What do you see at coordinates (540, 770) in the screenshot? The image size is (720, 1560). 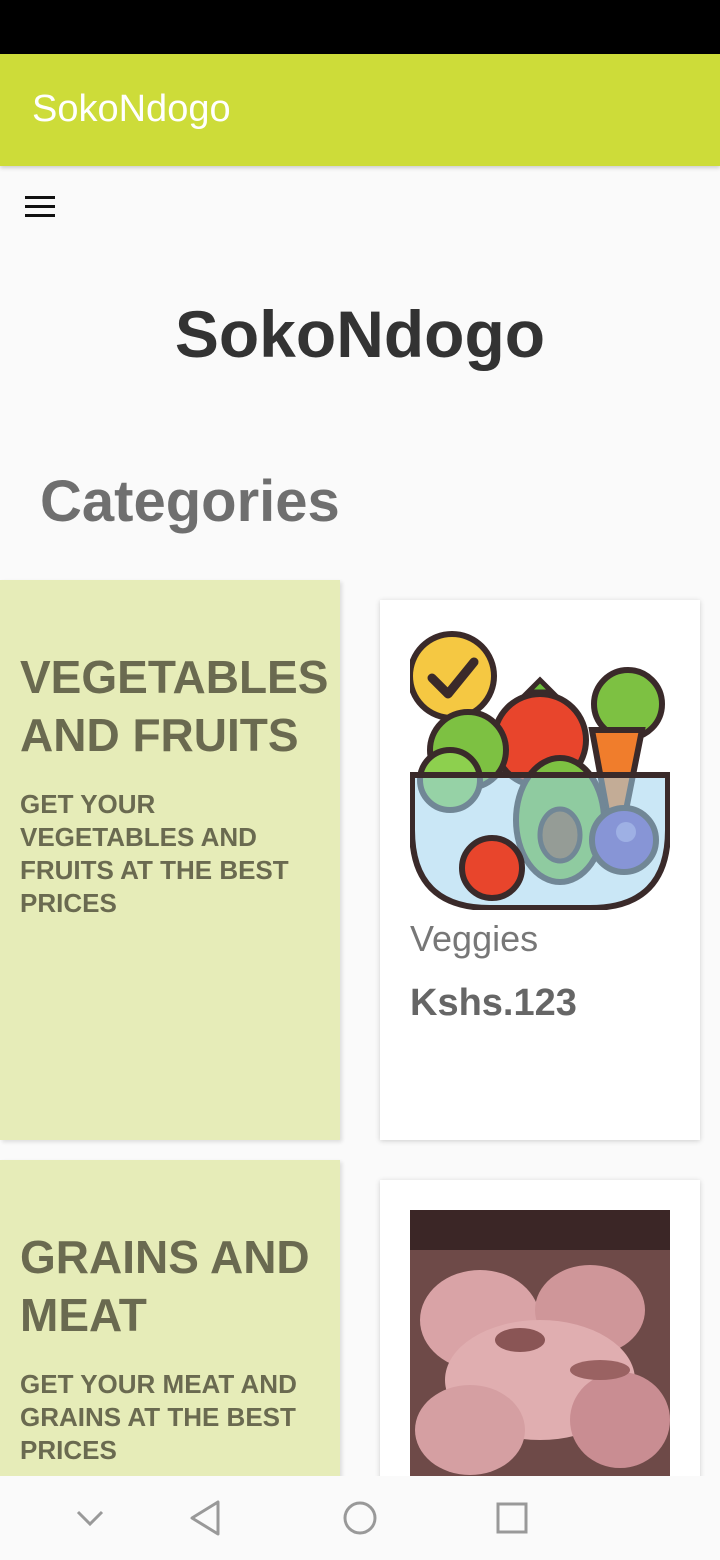 I see `vegetable-basket-image` at bounding box center [540, 770].